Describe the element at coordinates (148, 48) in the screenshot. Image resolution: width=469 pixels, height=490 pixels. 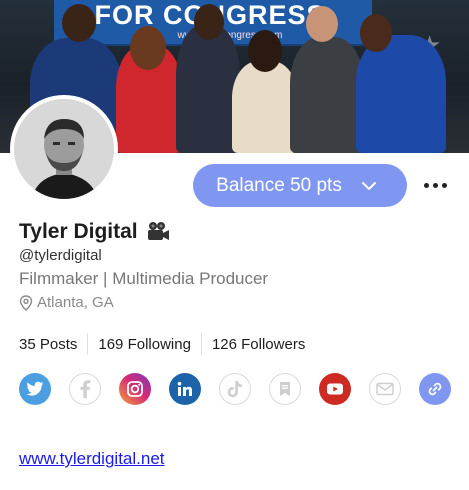
I see `person-2-head` at that location.